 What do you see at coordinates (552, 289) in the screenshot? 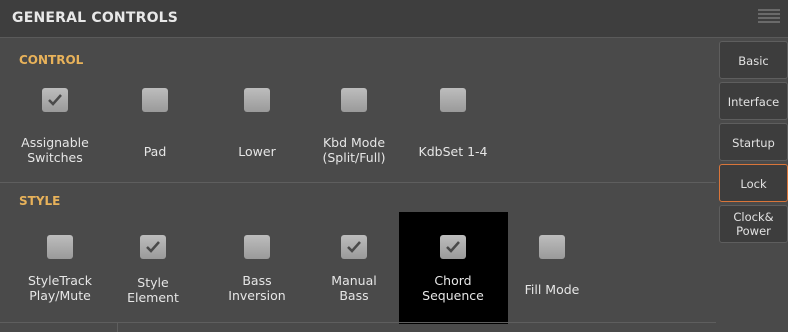
I see `item-label: Fill Mode` at bounding box center [552, 289].